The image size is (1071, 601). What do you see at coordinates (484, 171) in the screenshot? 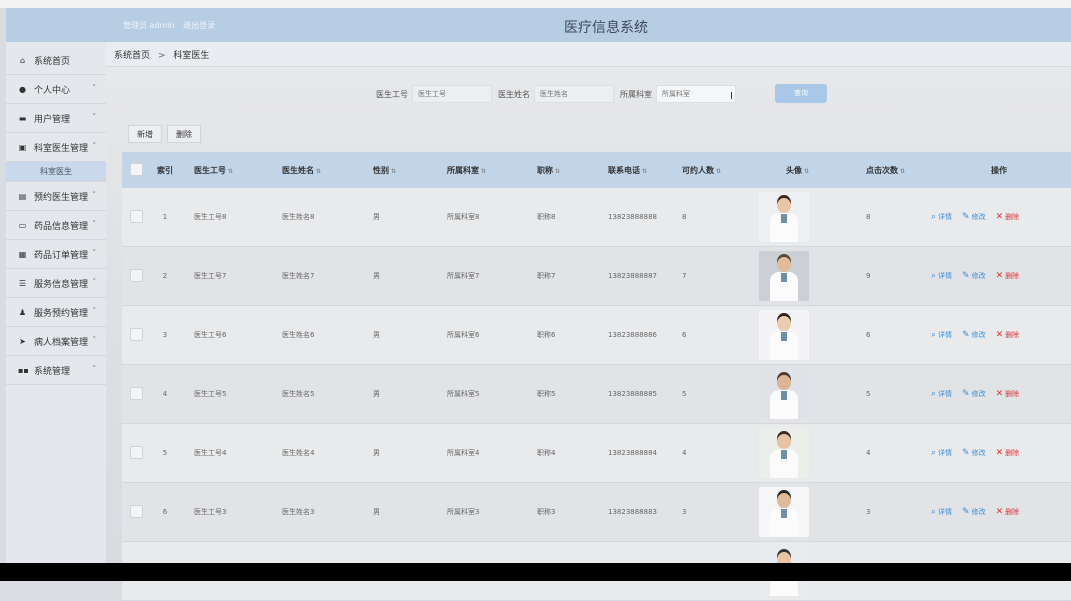
I see `sort-icon: ⇅` at bounding box center [484, 171].